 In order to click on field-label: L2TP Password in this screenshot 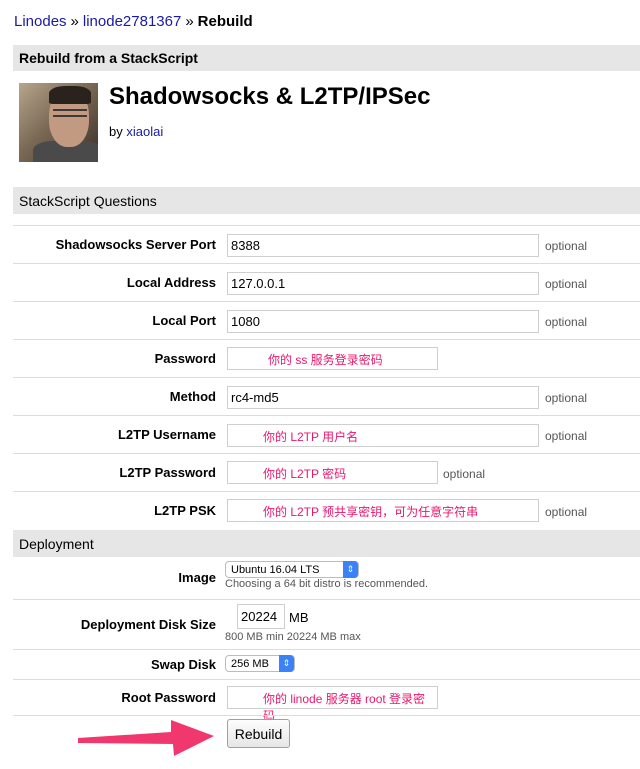, I will do `click(167, 472)`.